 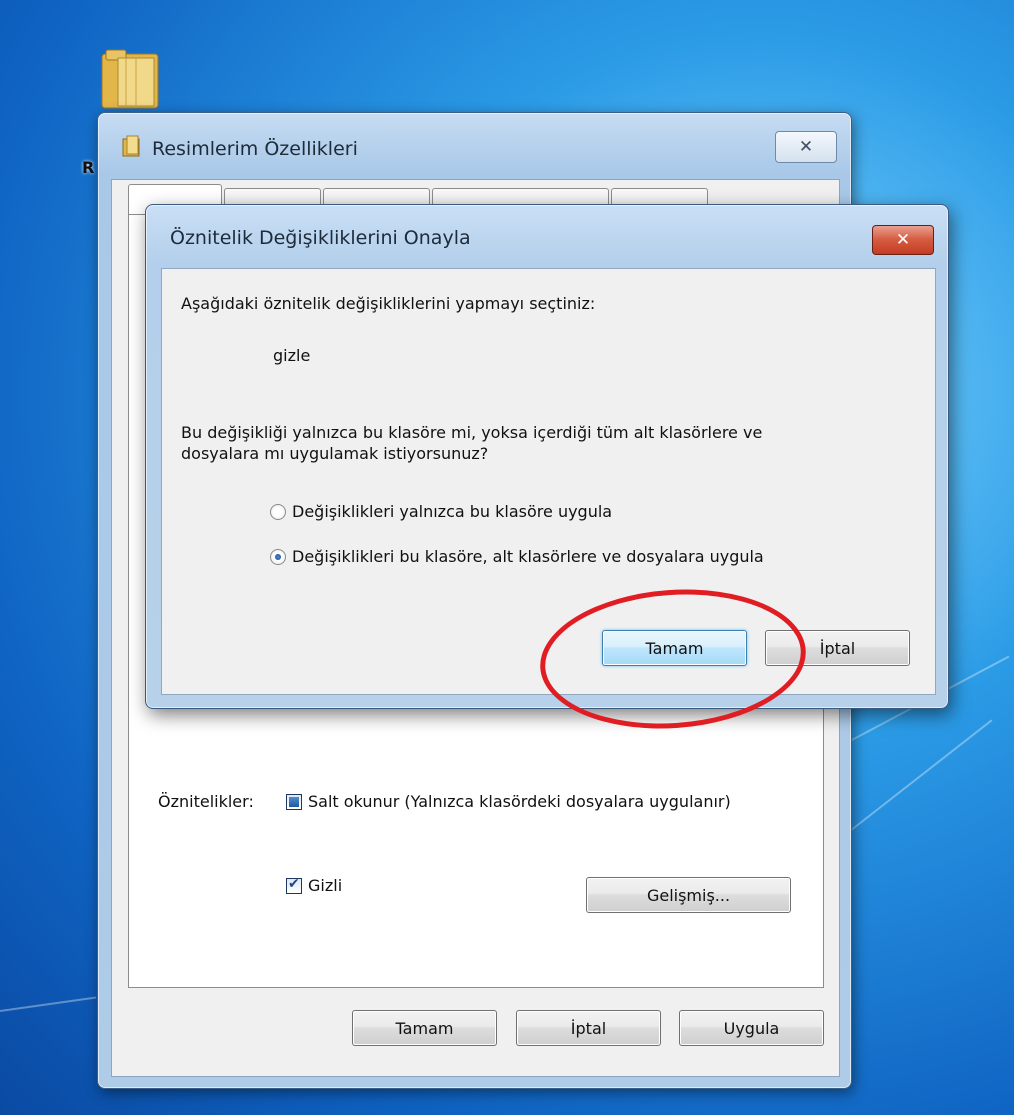 What do you see at coordinates (278, 511) in the screenshot?
I see `radio-folder-only` at bounding box center [278, 511].